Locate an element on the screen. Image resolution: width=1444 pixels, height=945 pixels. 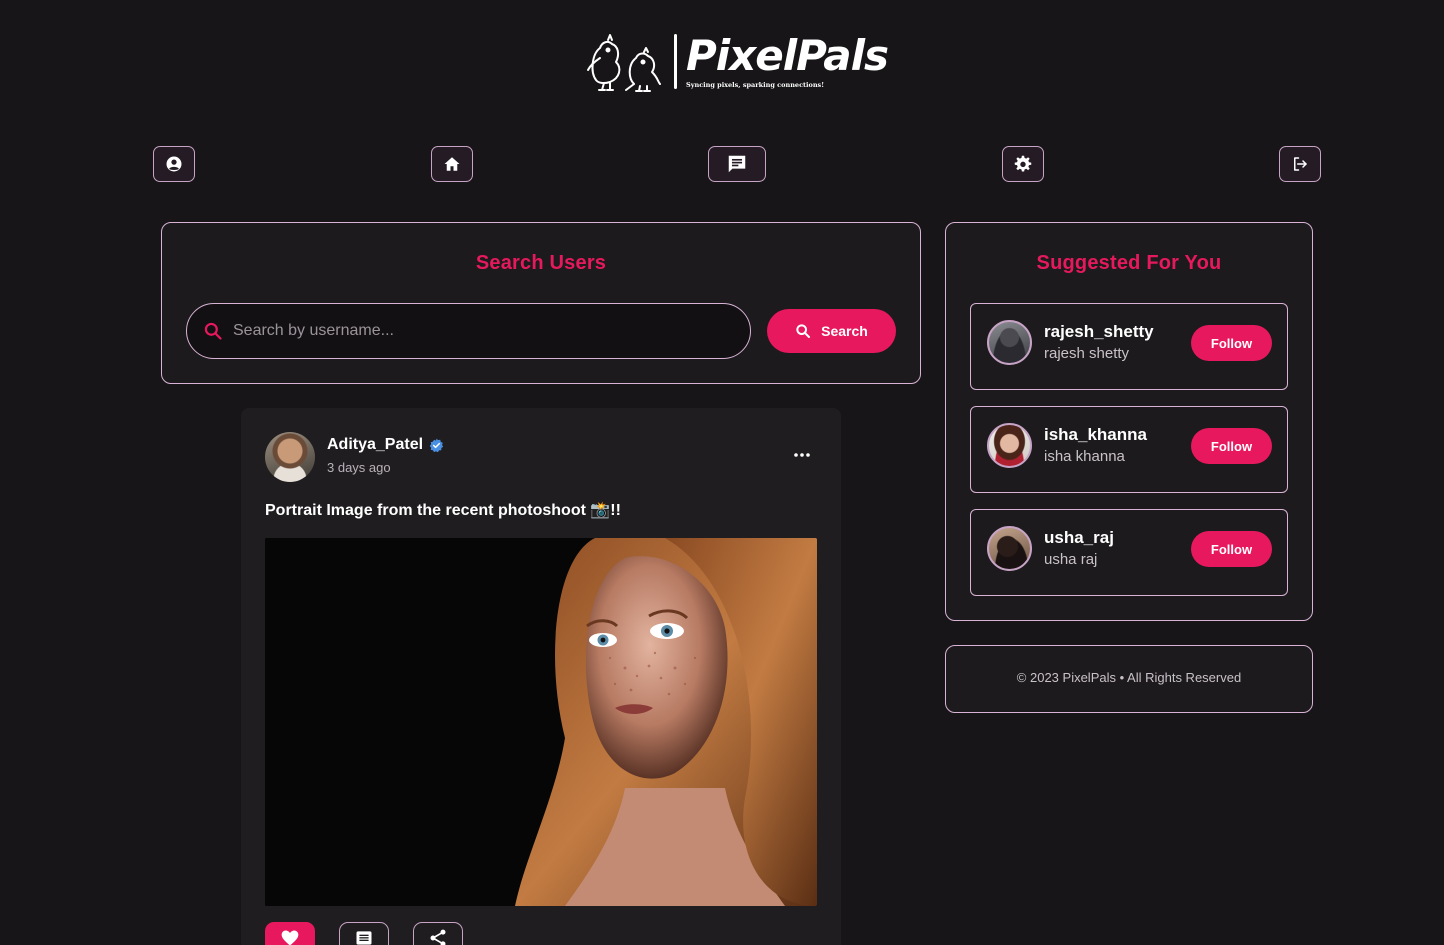
logout-icon is located at coordinates (1300, 164).